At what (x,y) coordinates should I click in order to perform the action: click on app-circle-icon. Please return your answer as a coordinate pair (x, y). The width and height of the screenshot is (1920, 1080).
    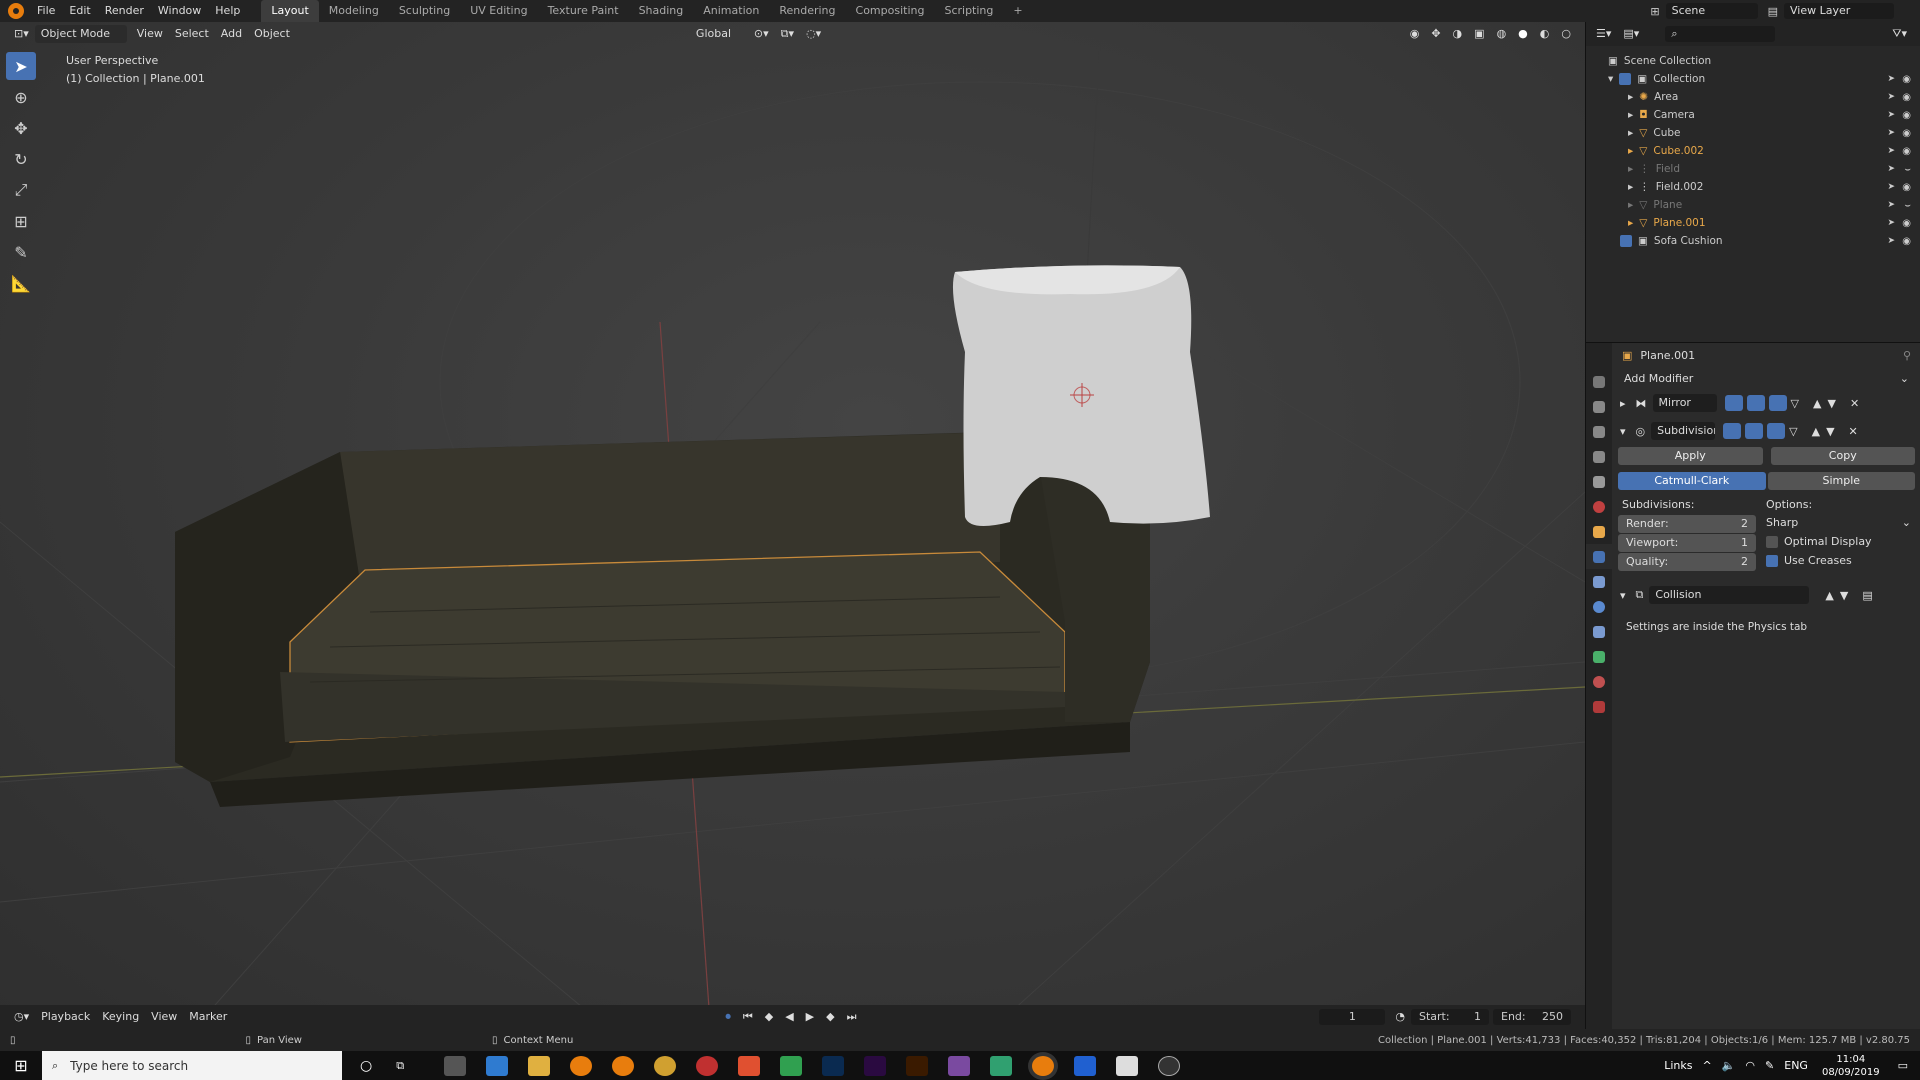
    Looking at the image, I should click on (1169, 1065).